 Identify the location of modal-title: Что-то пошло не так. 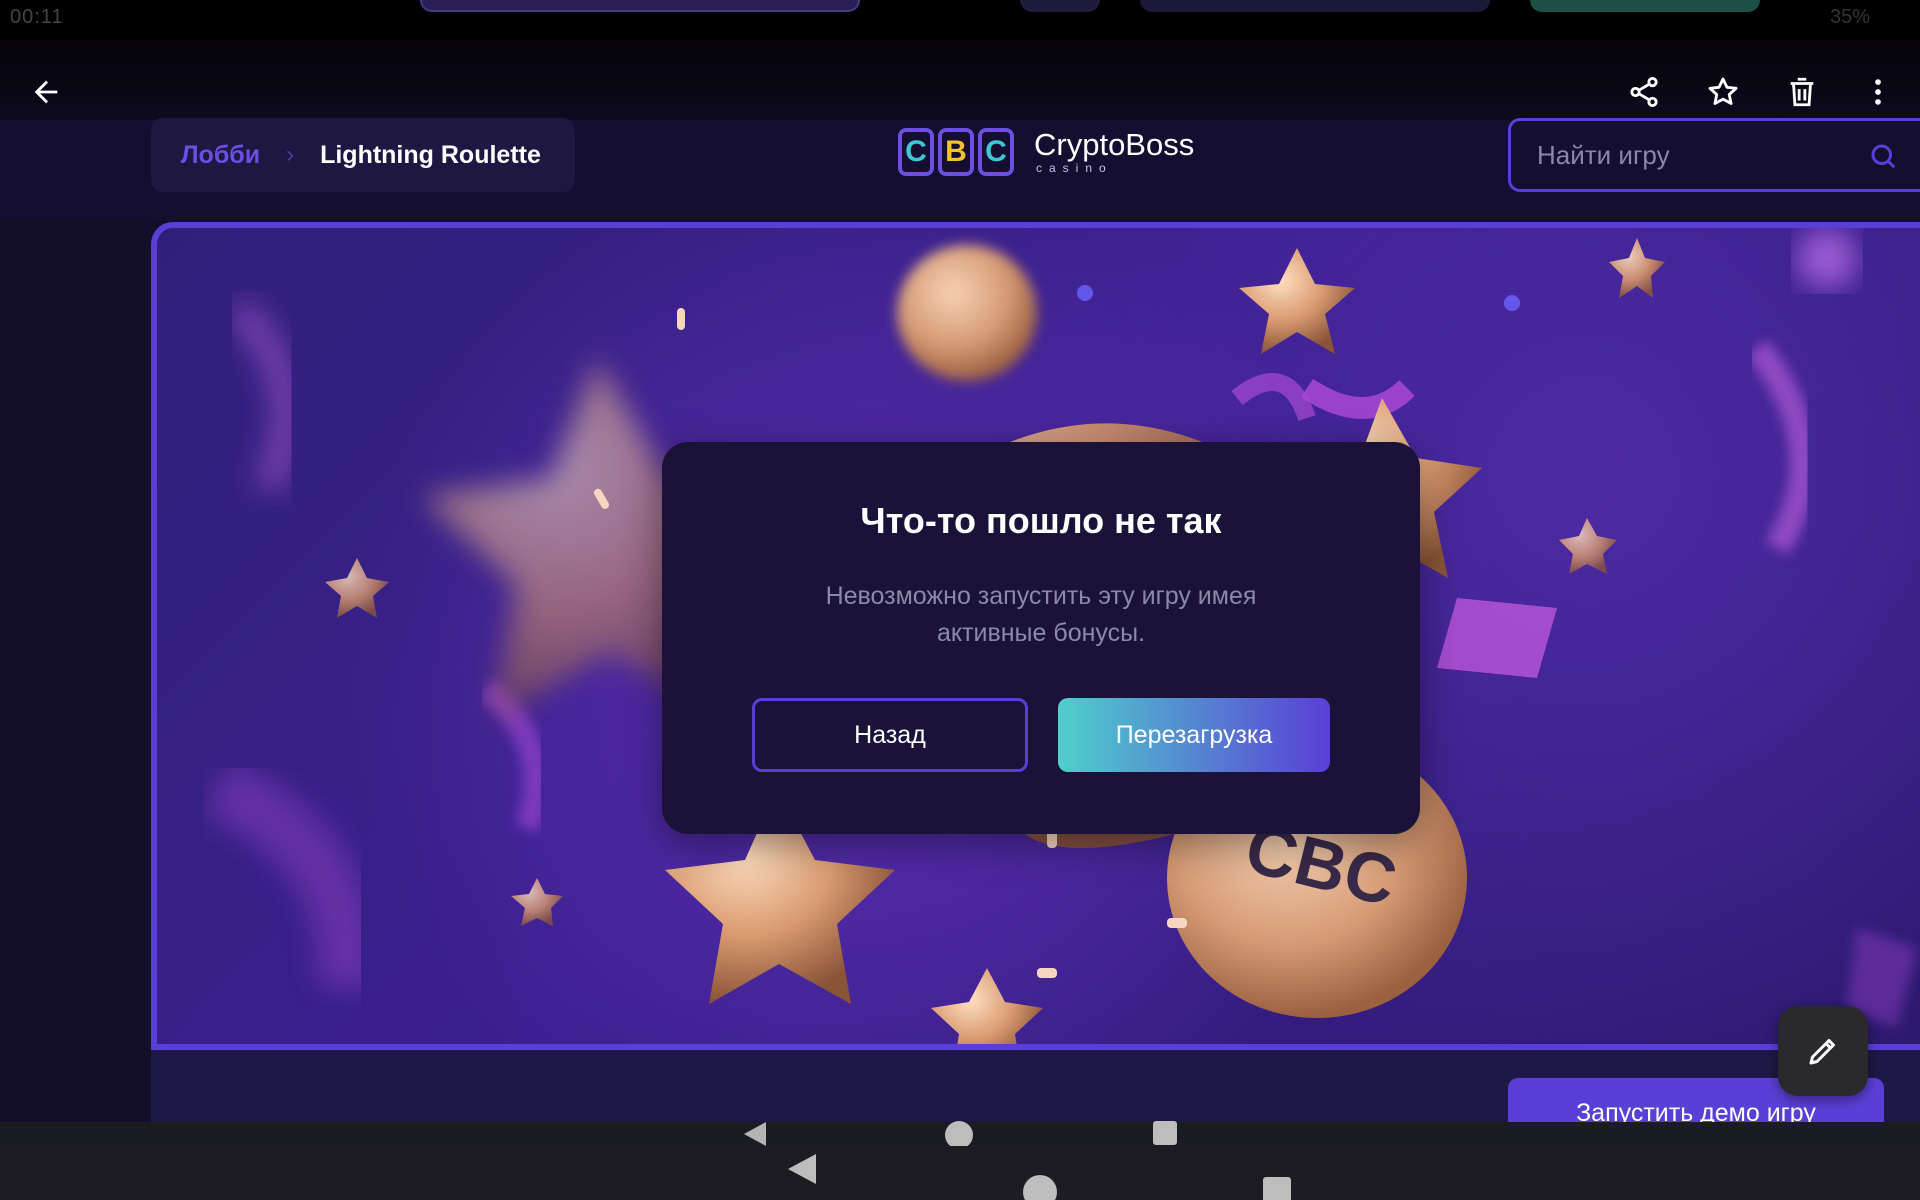
(1041, 520).